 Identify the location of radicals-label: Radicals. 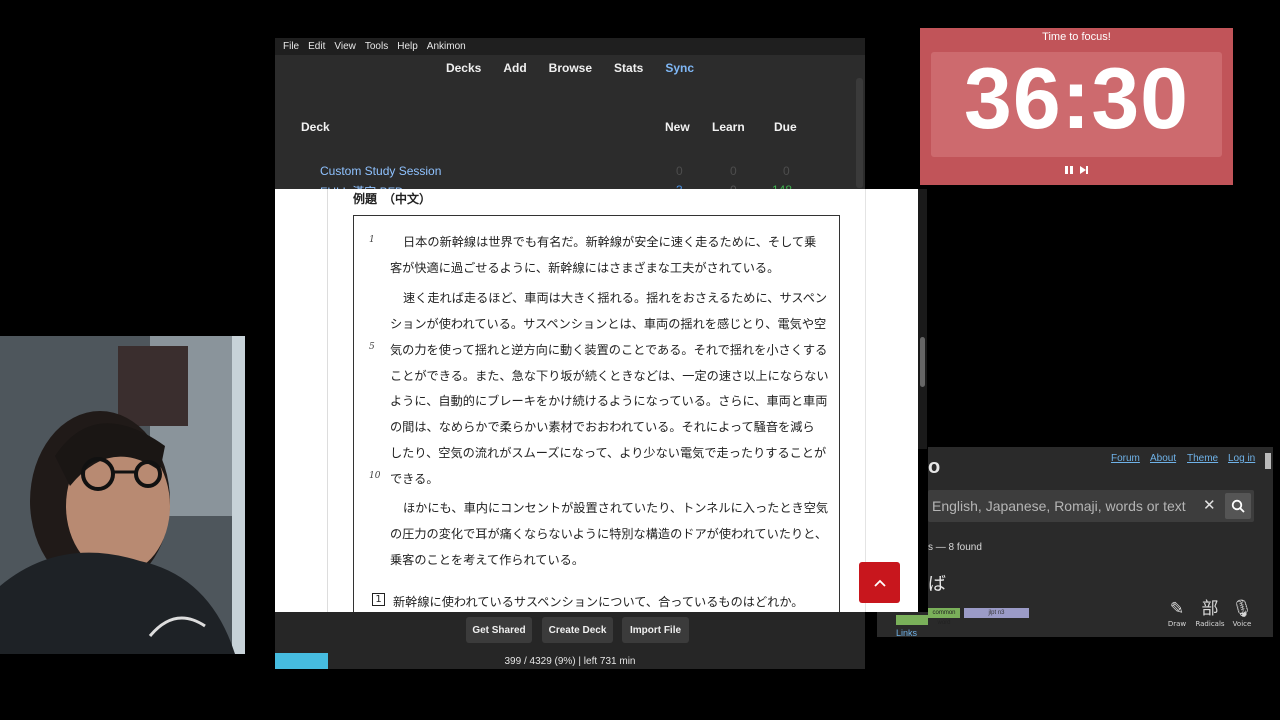
(1210, 624).